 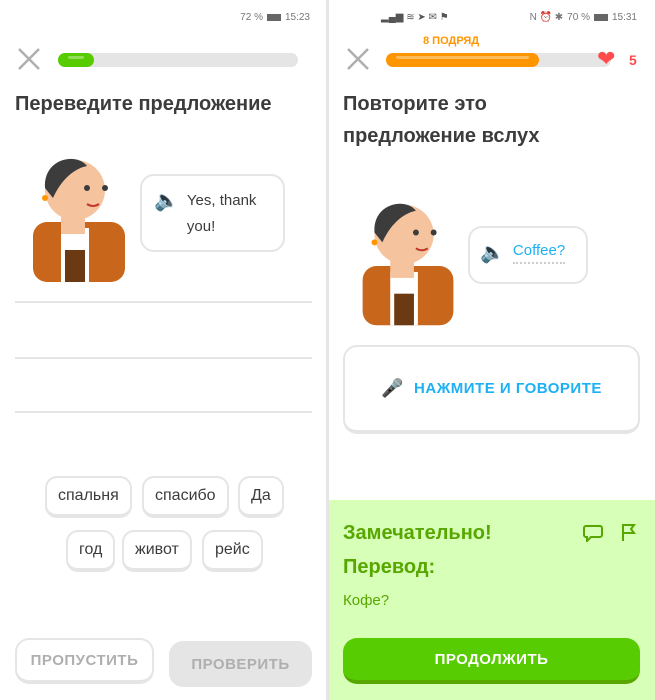 I want to click on speech-bubble: 🔈 Coffee?, so click(x=528, y=255).